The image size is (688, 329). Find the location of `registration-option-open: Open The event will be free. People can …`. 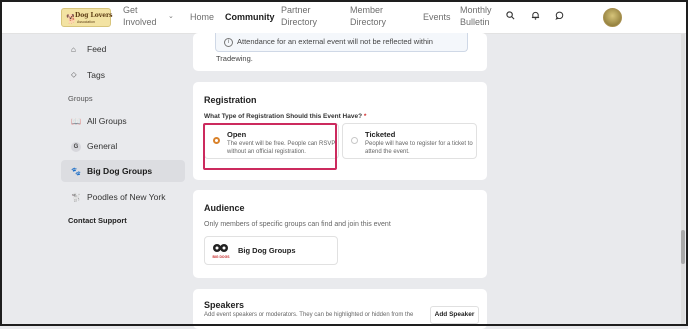

registration-option-open: Open The event will be free. People can … is located at coordinates (271, 141).